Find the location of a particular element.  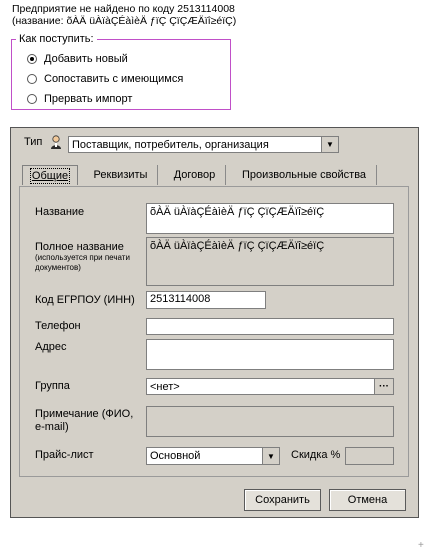

tab-custom-properties: Произвольные свойства is located at coordinates (304, 175).